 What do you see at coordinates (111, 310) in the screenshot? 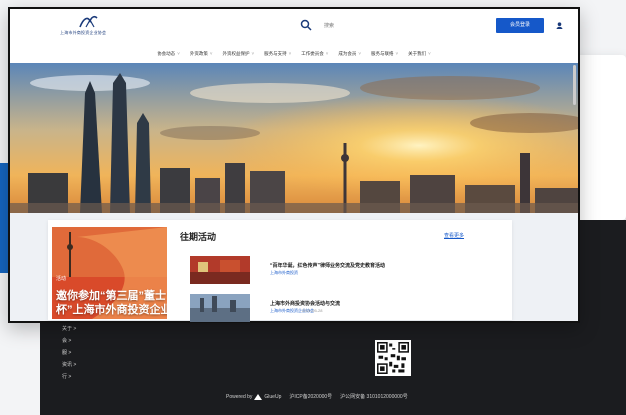
I see `promo-title-line2: 杯”上海市外商投资企业` at bounding box center [111, 310].